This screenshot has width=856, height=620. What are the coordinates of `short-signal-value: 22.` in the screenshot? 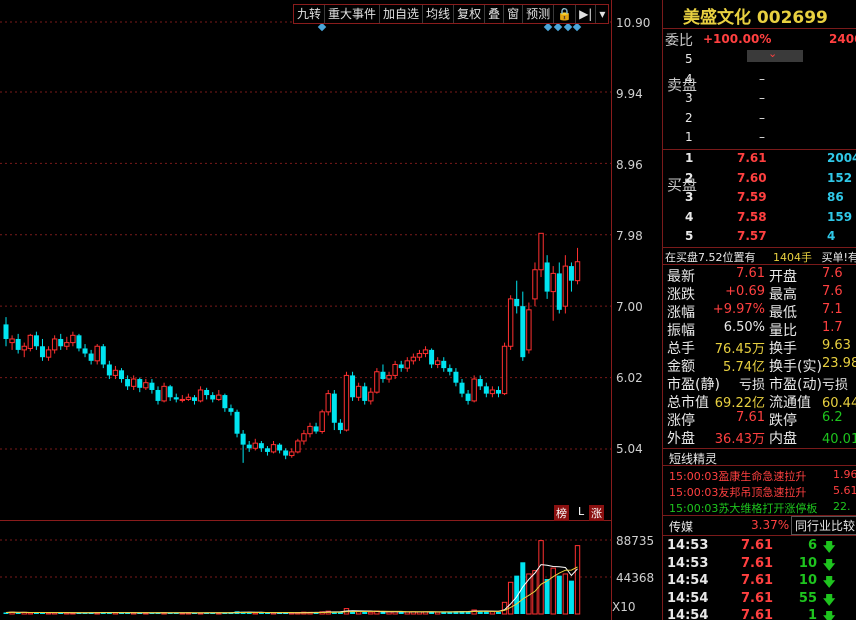 It's located at (842, 506).